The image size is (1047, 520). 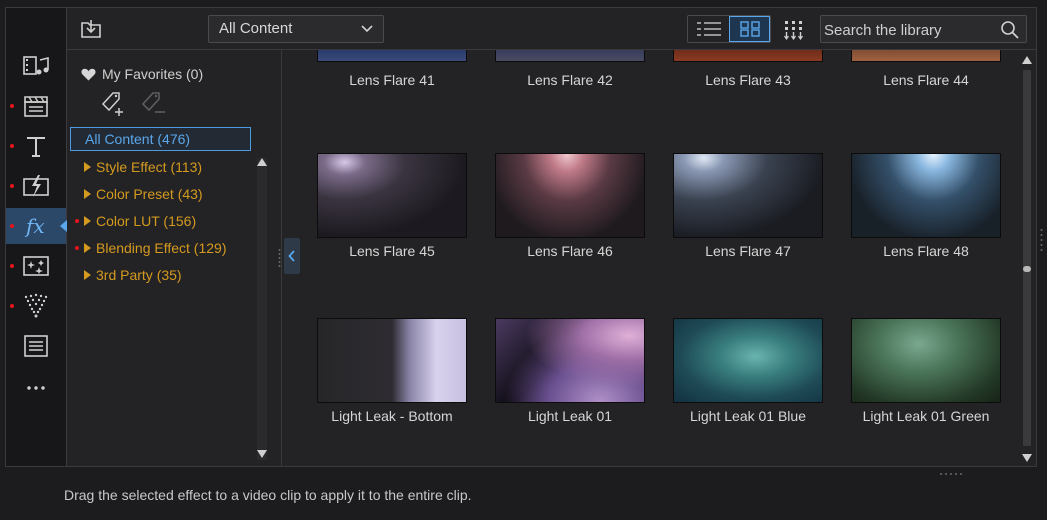 I want to click on effect-tile: Light Leak - Bottom, so click(x=392, y=371).